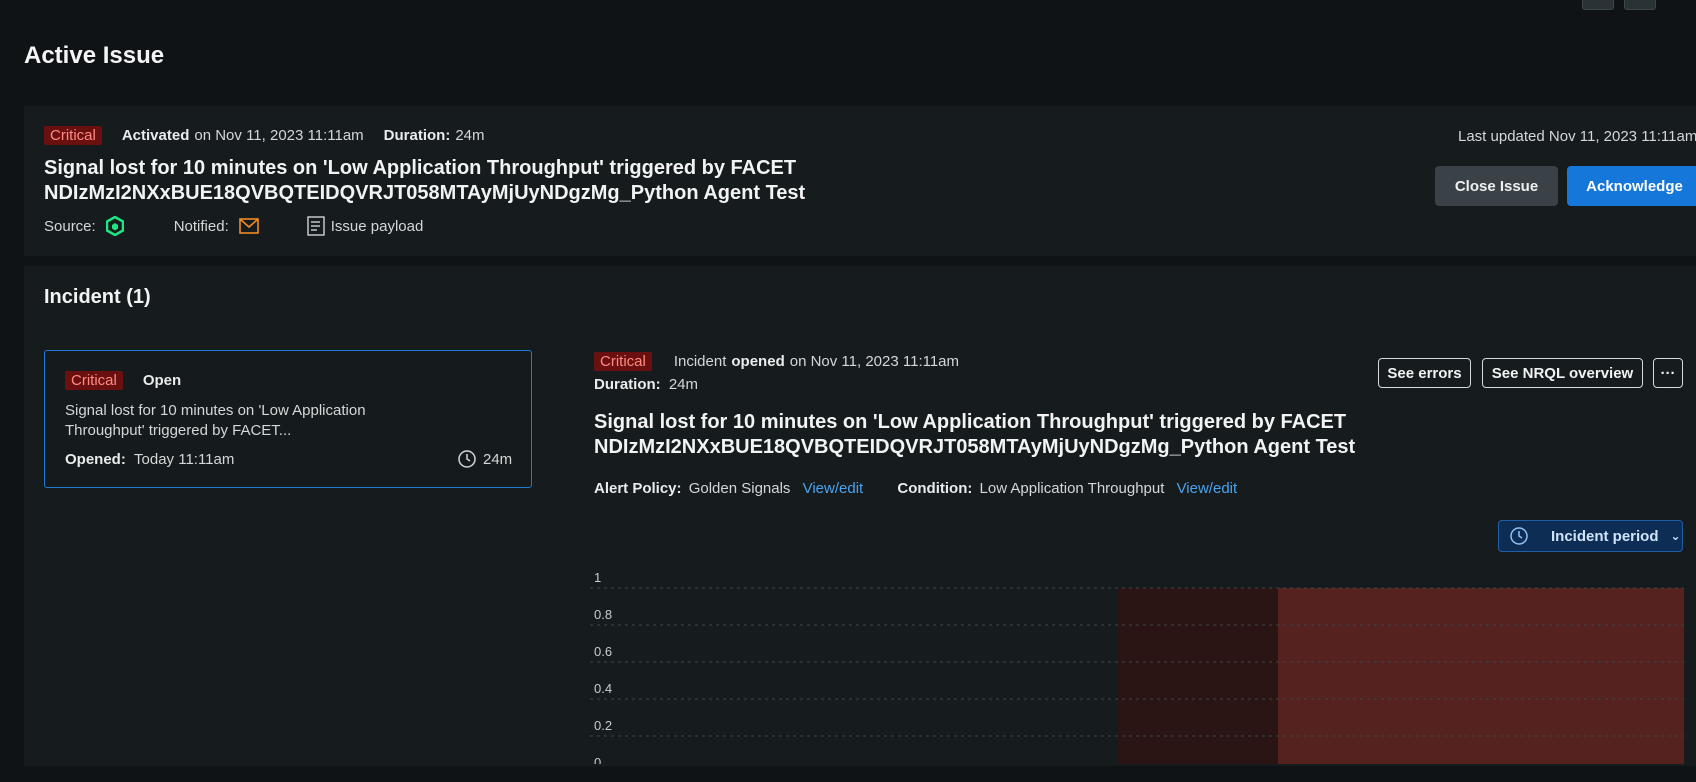 Image resolution: width=1696 pixels, height=782 pixels. I want to click on chevron-down-icon: ⌄, so click(1675, 536).